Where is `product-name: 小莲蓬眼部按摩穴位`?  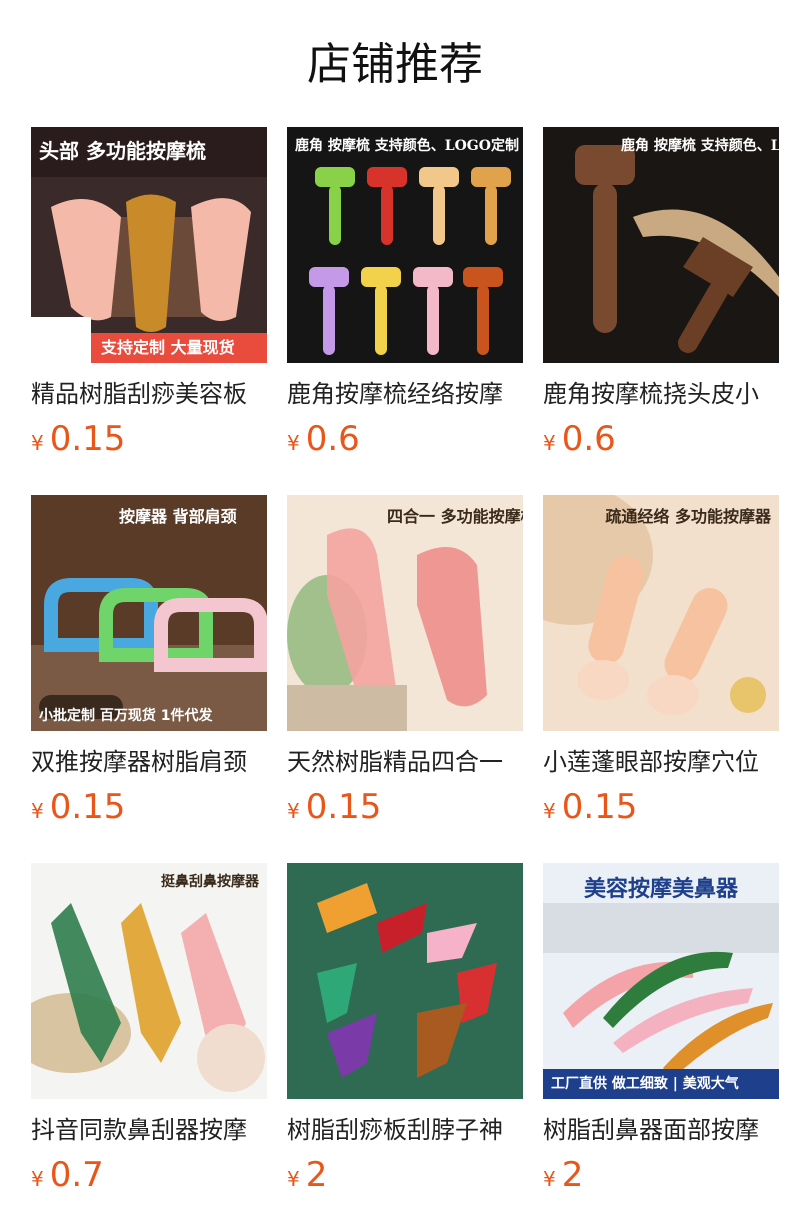 product-name: 小莲蓬眼部按摩穴位 is located at coordinates (661, 762).